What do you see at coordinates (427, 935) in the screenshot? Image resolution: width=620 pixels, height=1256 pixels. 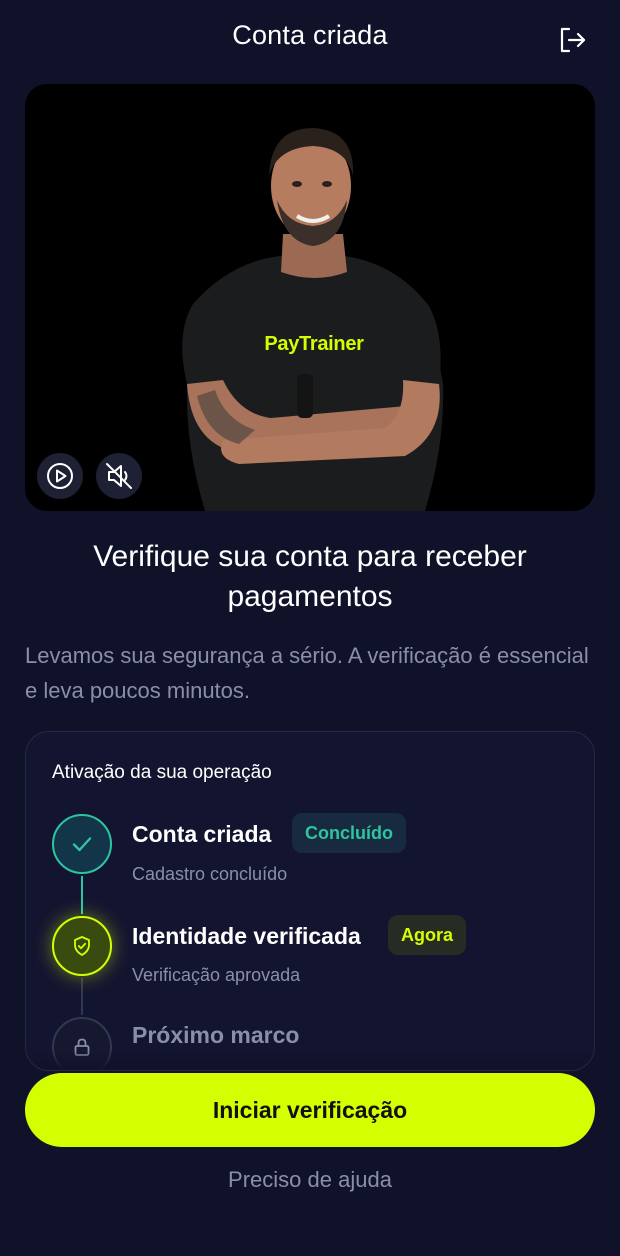 I see `status-badge: Agora` at bounding box center [427, 935].